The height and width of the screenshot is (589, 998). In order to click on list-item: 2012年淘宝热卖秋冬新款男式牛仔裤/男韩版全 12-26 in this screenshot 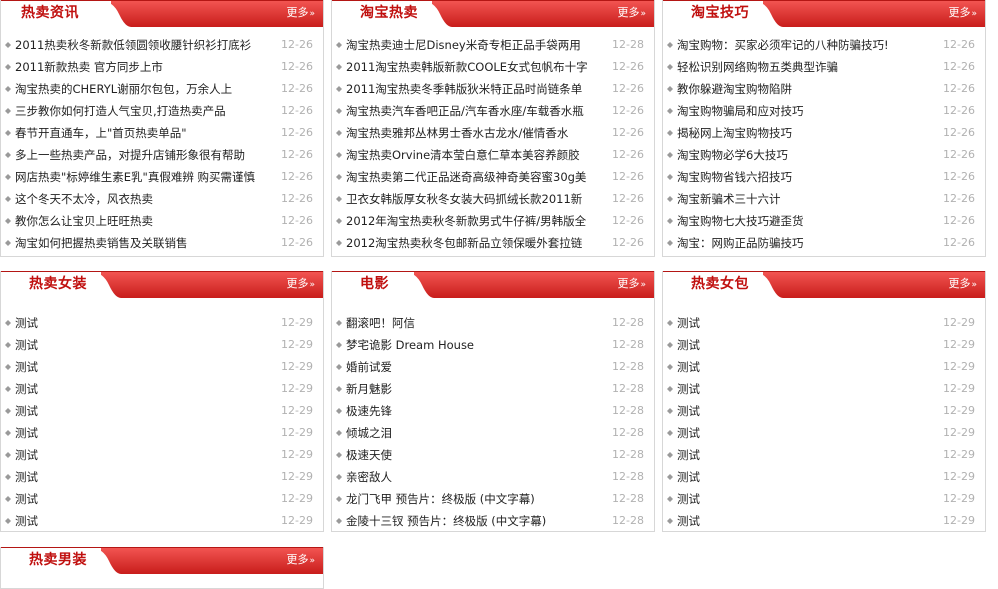, I will do `click(493, 221)`.